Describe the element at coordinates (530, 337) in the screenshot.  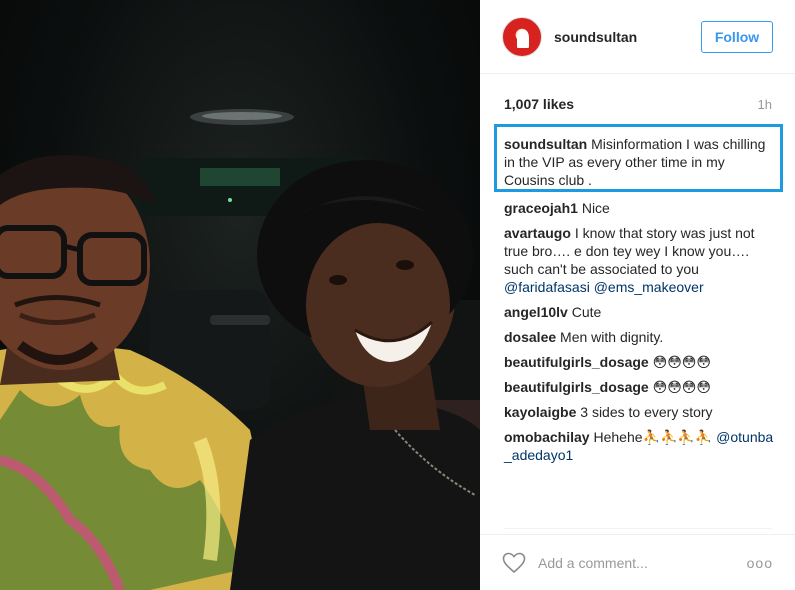
I see `comment-username: dosalee` at that location.